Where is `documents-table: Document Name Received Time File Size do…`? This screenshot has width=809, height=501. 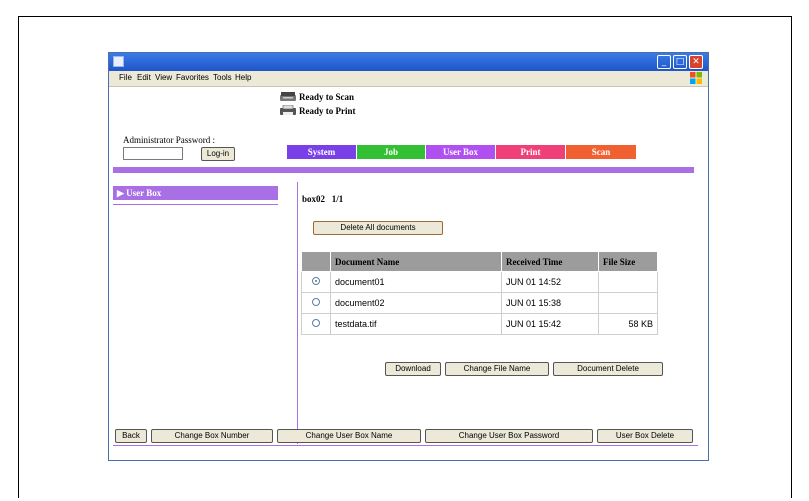 documents-table: Document Name Received Time File Size do… is located at coordinates (479, 293).